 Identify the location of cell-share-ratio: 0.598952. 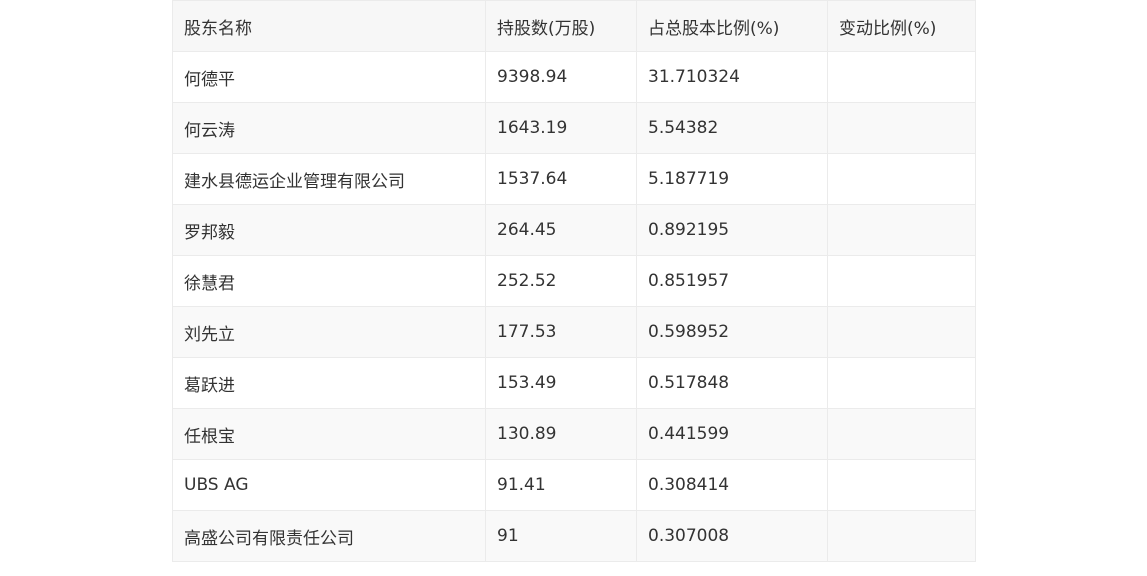
(732, 332).